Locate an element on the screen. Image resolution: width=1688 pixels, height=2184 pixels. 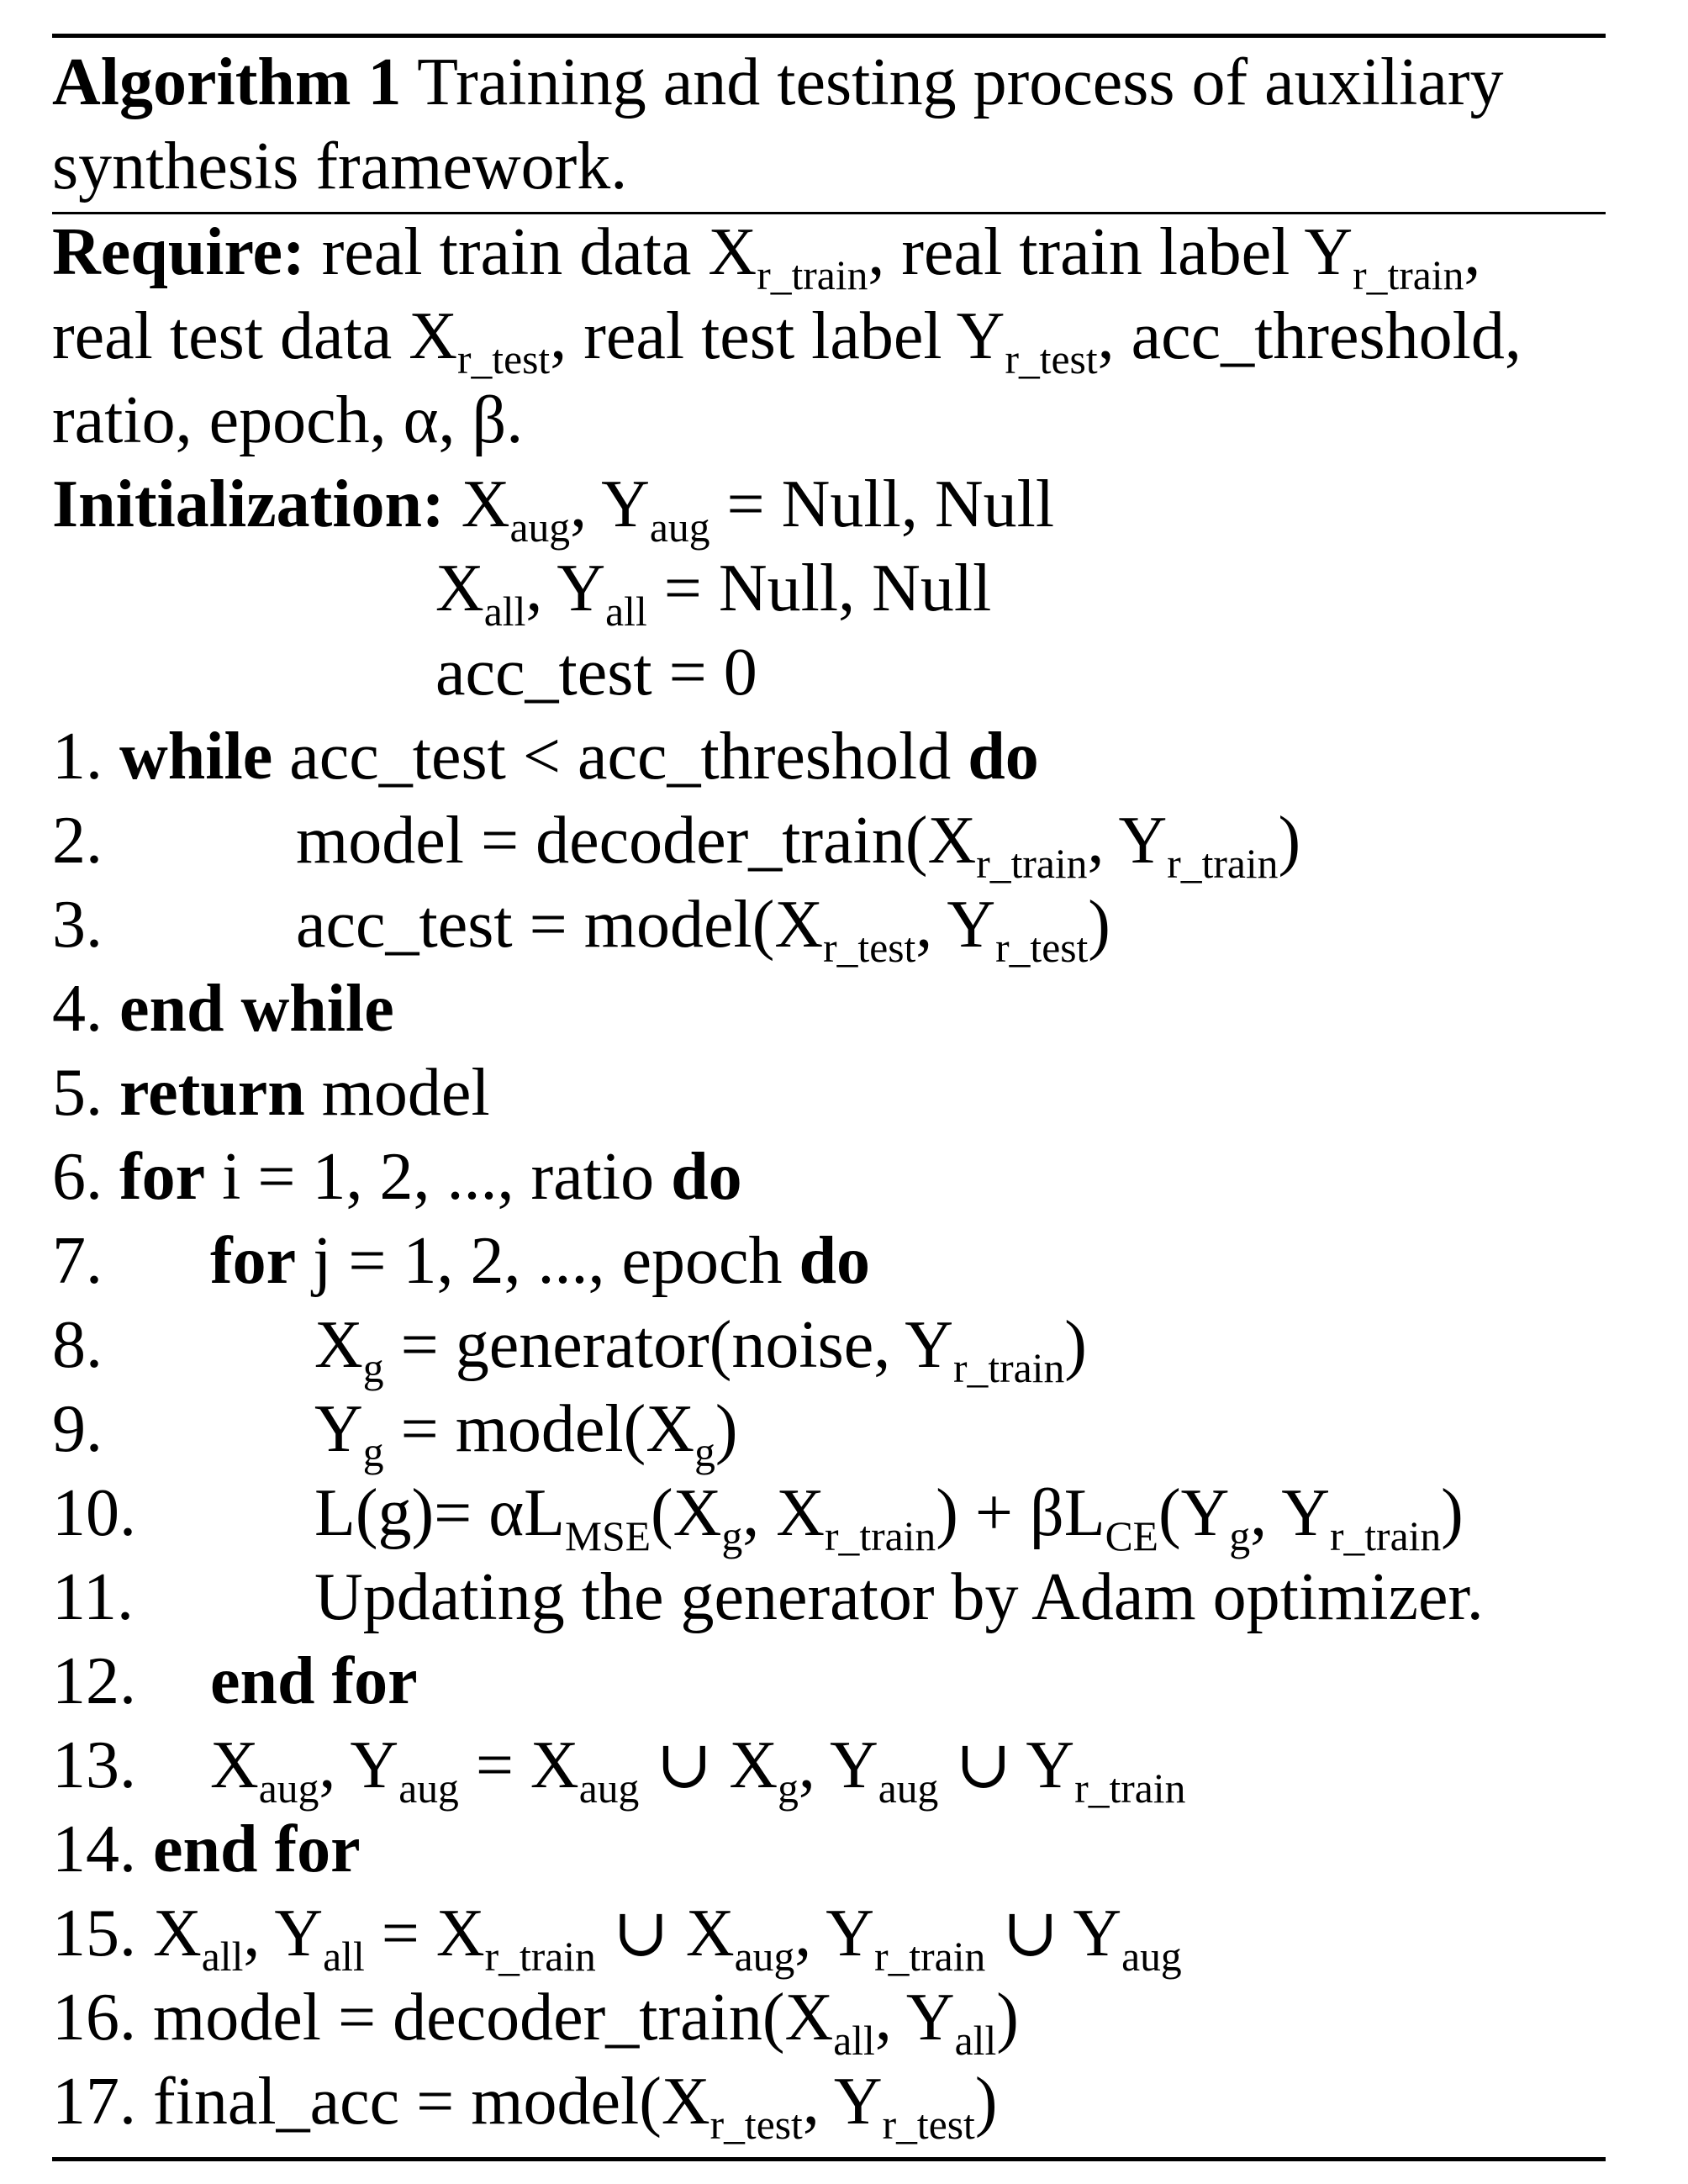
step-part: (Y is located at coordinates (1194, 1513).